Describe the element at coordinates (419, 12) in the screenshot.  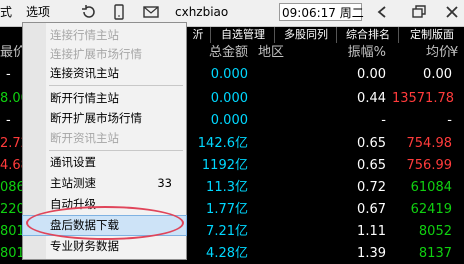
I see `restore-icon` at that location.